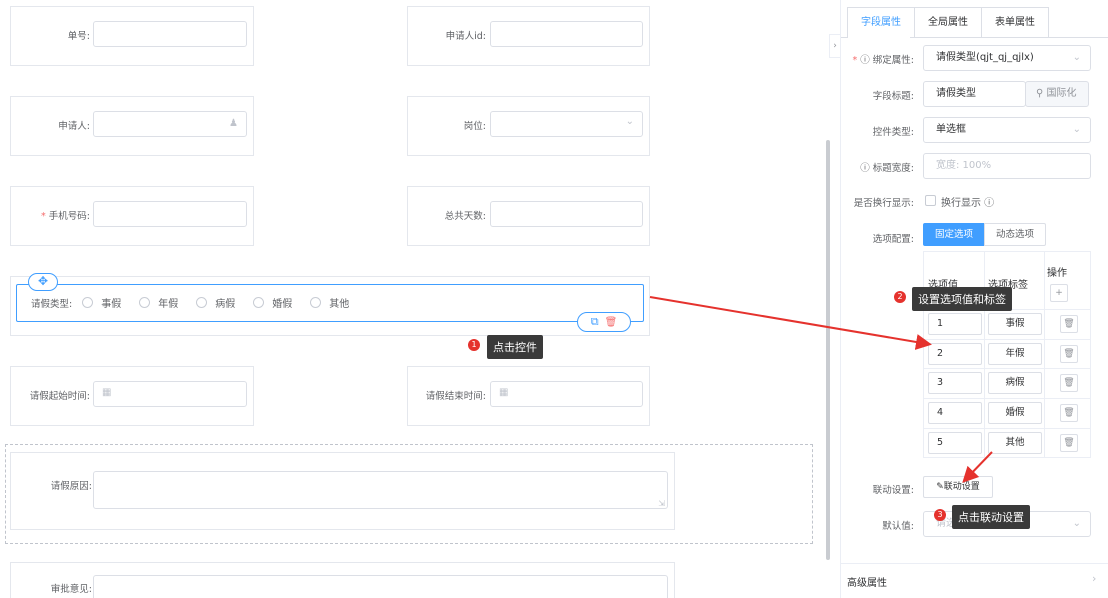  I want to click on option-config-label: 选项配置:, so click(893, 239).